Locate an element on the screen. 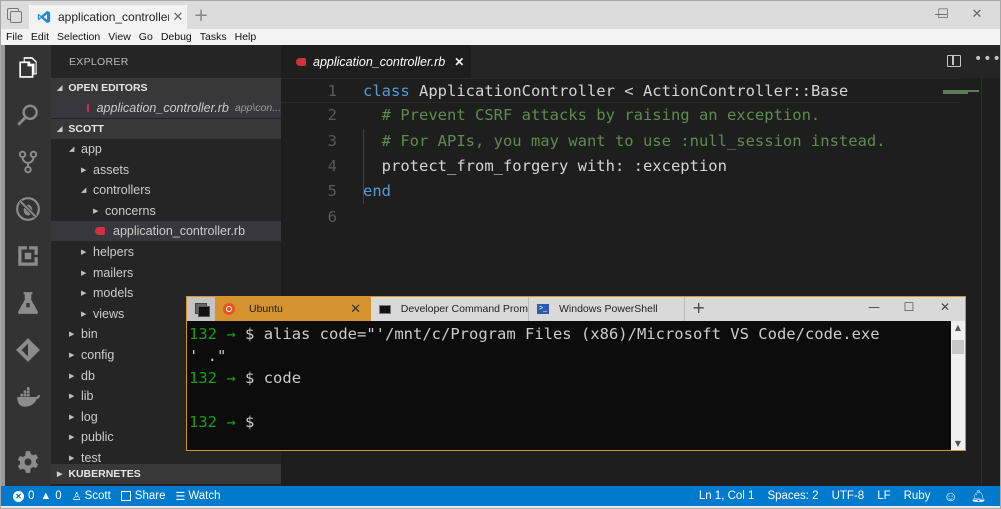 The width and height of the screenshot is (1001, 509). menu-go: Go is located at coordinates (146, 37).